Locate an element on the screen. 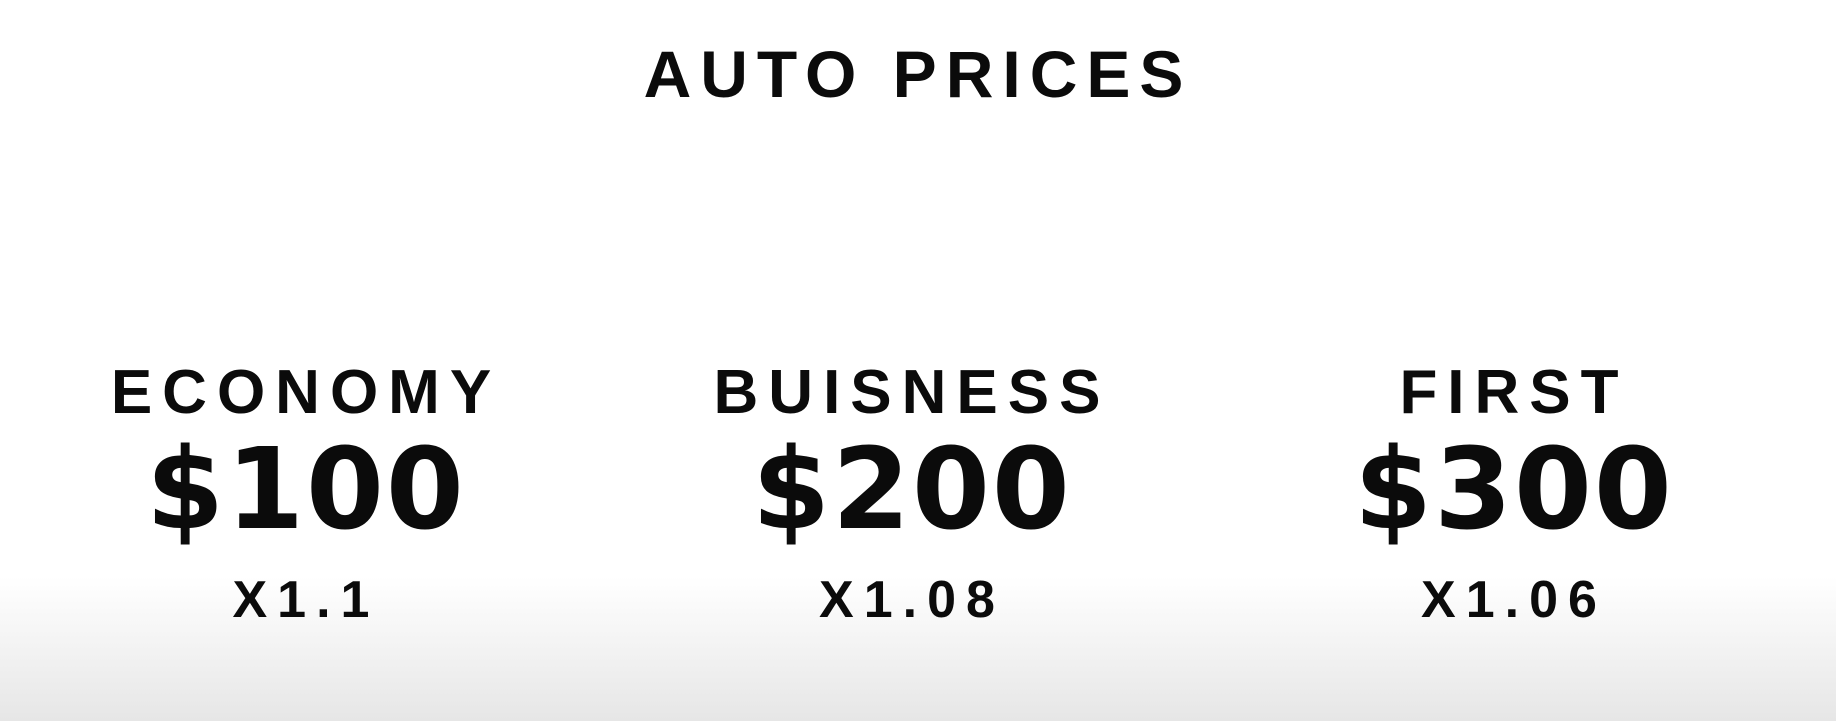 Image resolution: width=1836 pixels, height=721 pixels. tier-name: BUISNESS is located at coordinates (912, 392).